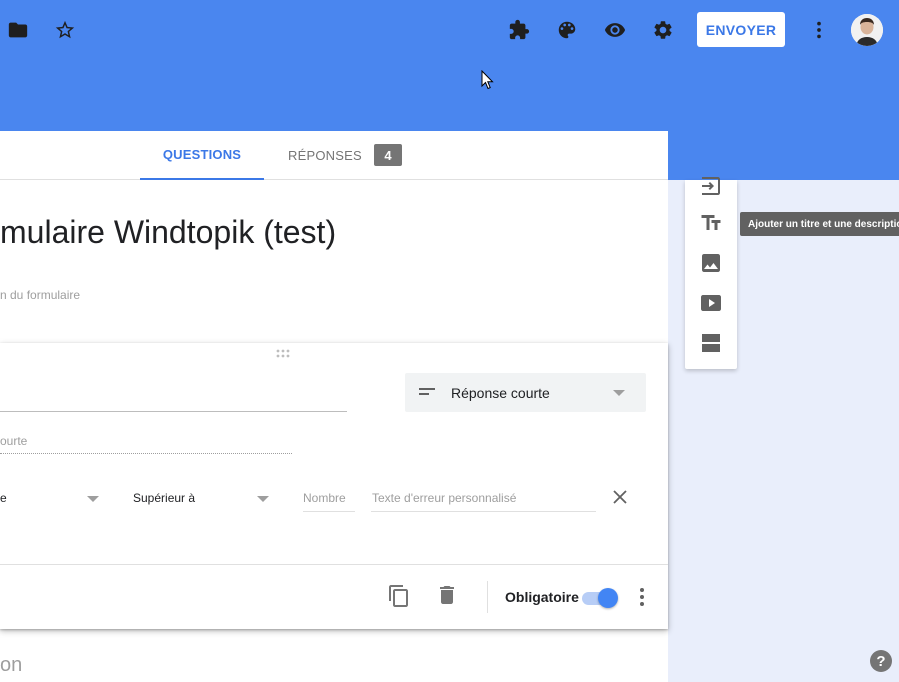 This screenshot has width=899, height=682. What do you see at coordinates (542, 597) in the screenshot?
I see `required-label: Obligatoire` at bounding box center [542, 597].